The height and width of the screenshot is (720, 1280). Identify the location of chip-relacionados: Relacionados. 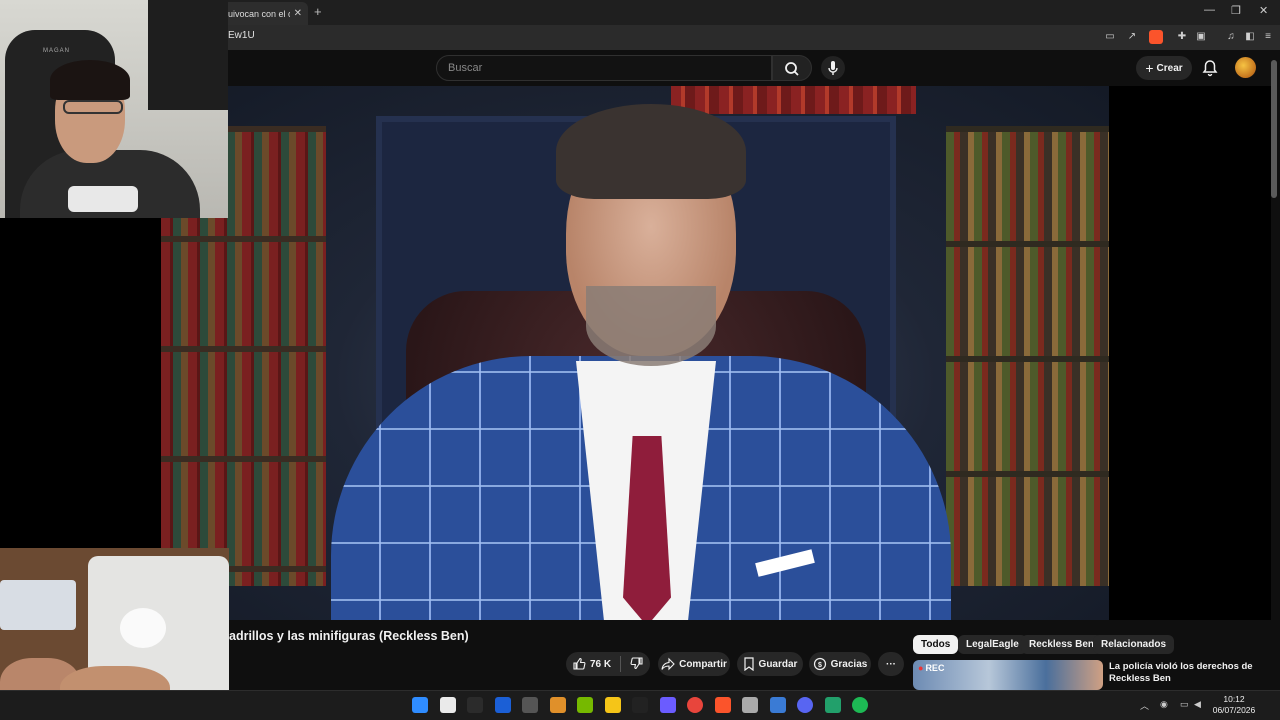
(1134, 644).